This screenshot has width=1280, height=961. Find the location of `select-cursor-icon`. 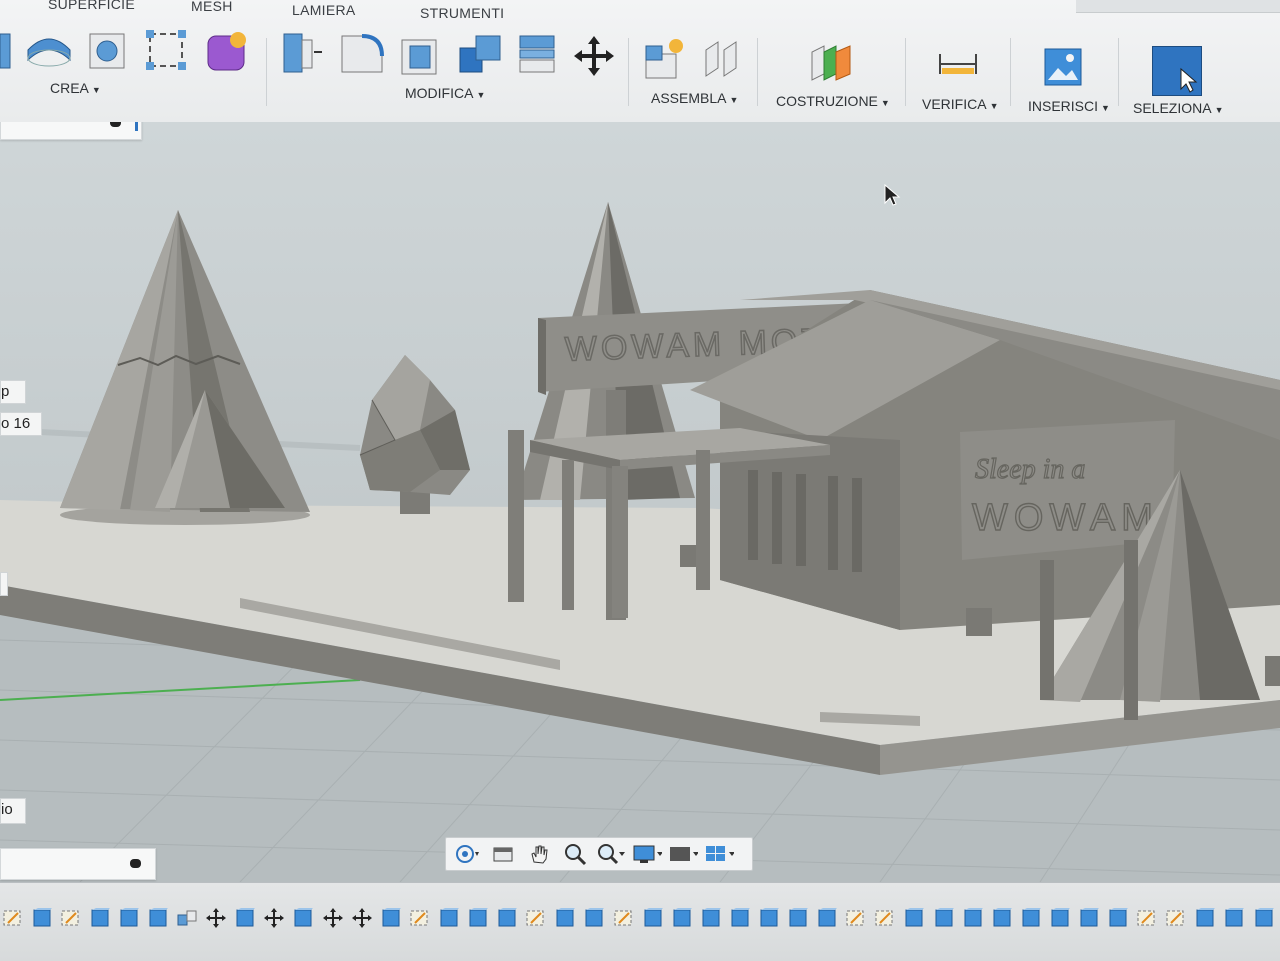

select-cursor-icon is located at coordinates (1177, 71).